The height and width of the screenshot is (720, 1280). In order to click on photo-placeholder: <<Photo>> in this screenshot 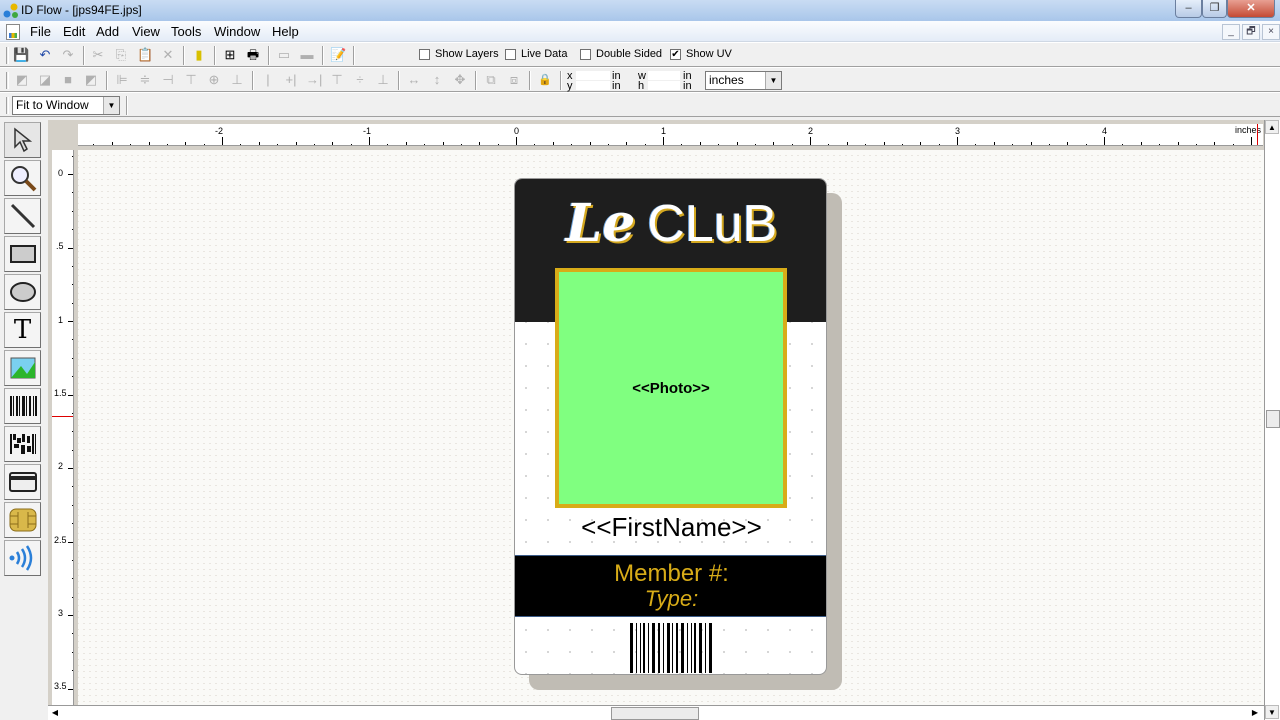, I will do `click(671, 388)`.